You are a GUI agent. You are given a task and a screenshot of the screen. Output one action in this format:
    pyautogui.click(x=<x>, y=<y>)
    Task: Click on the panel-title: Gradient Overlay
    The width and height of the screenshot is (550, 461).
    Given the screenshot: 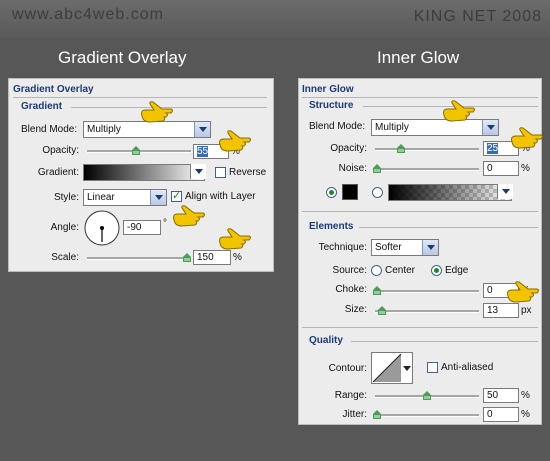 What is the action you would take?
    pyautogui.click(x=53, y=89)
    